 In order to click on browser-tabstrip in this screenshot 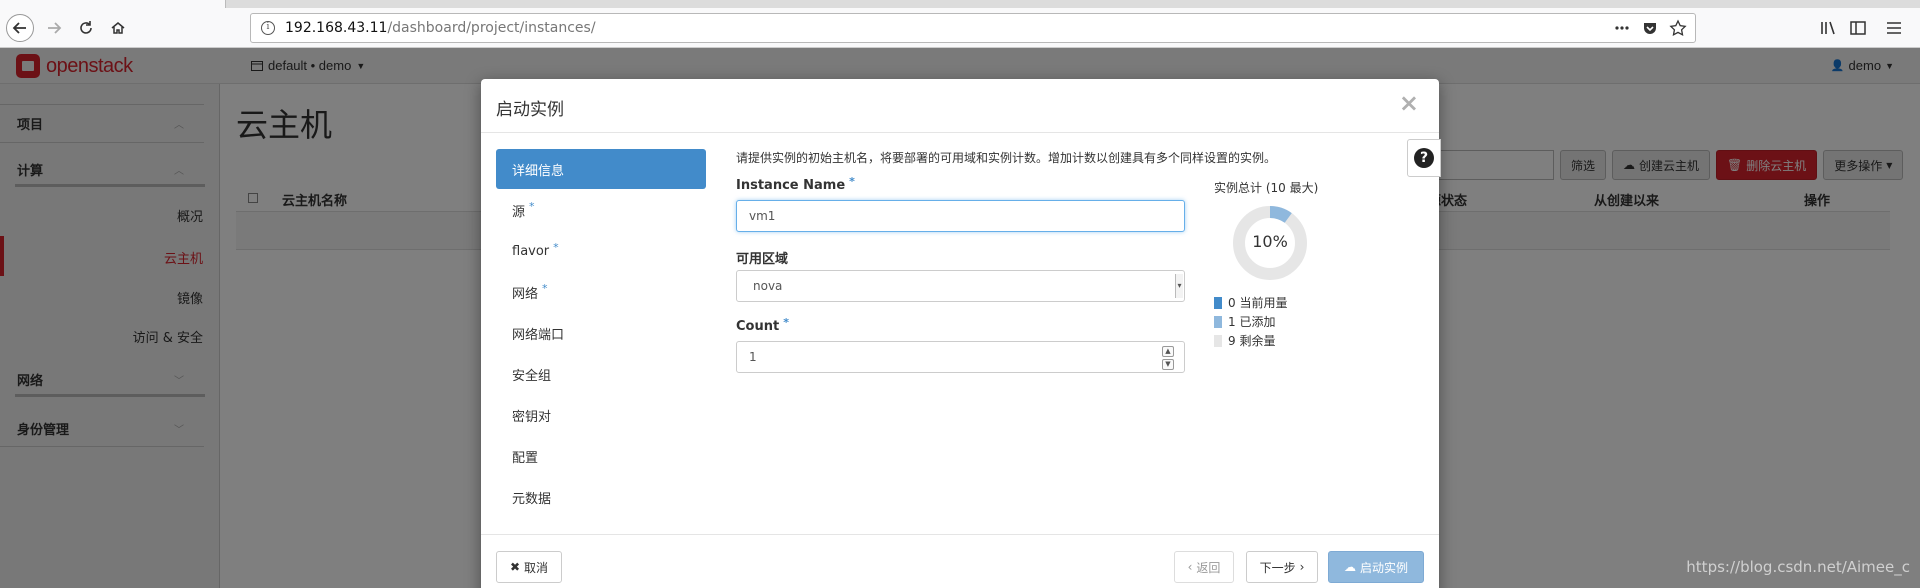, I will do `click(960, 4)`.